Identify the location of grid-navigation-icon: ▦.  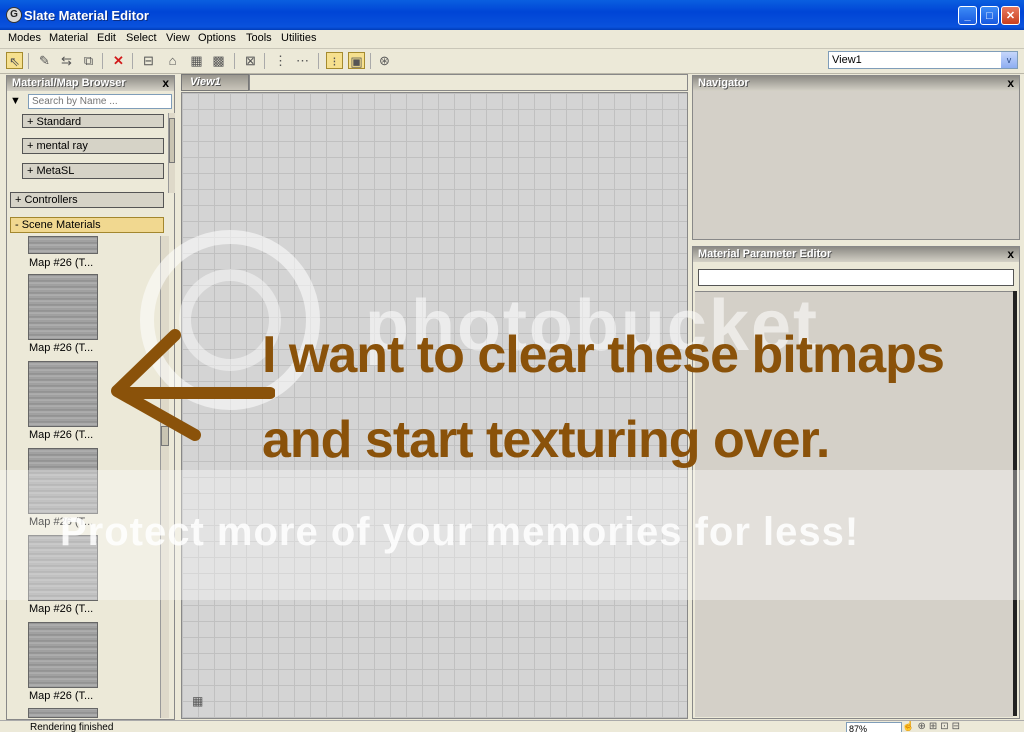
(197, 701).